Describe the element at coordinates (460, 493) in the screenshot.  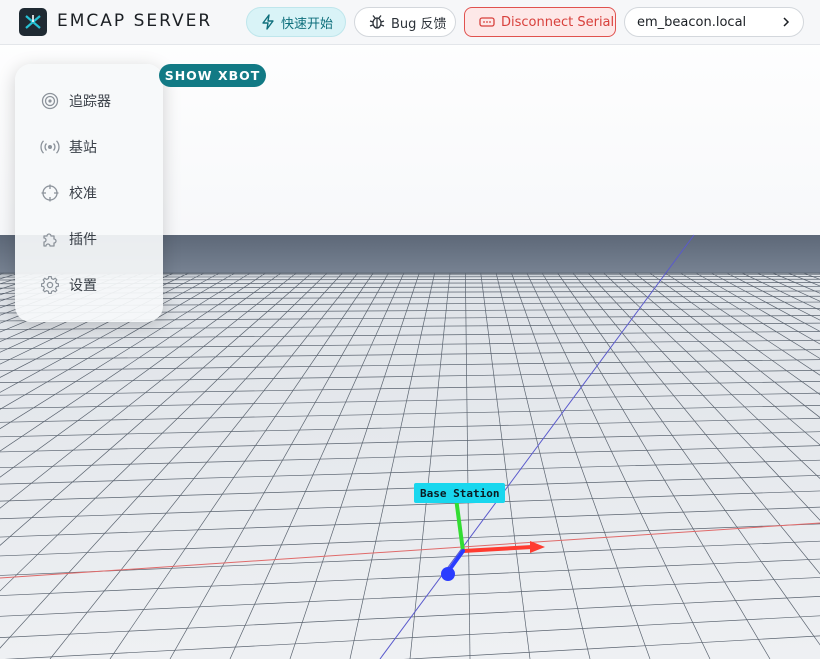
I see `base-station-label: Base Station` at that location.